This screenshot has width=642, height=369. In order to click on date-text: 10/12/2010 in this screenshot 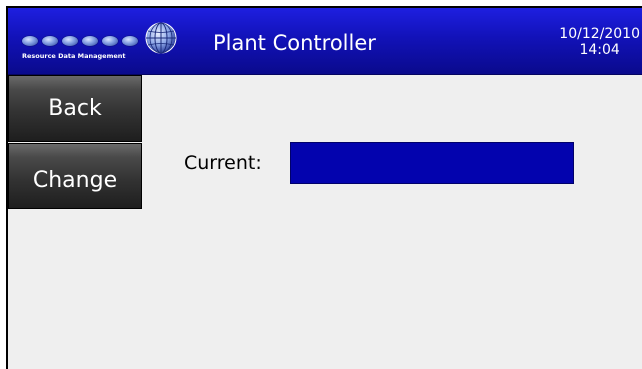, I will do `click(599, 34)`.